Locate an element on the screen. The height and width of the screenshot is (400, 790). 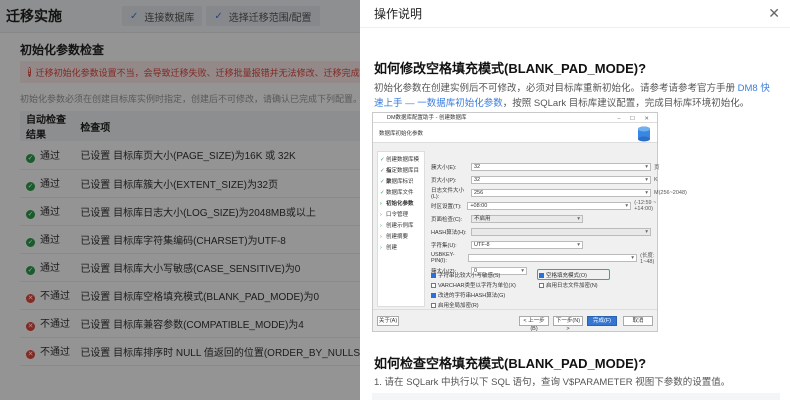
dialog-nav-item: ✓ 指定数据库目录 is located at coordinates (400, 176).